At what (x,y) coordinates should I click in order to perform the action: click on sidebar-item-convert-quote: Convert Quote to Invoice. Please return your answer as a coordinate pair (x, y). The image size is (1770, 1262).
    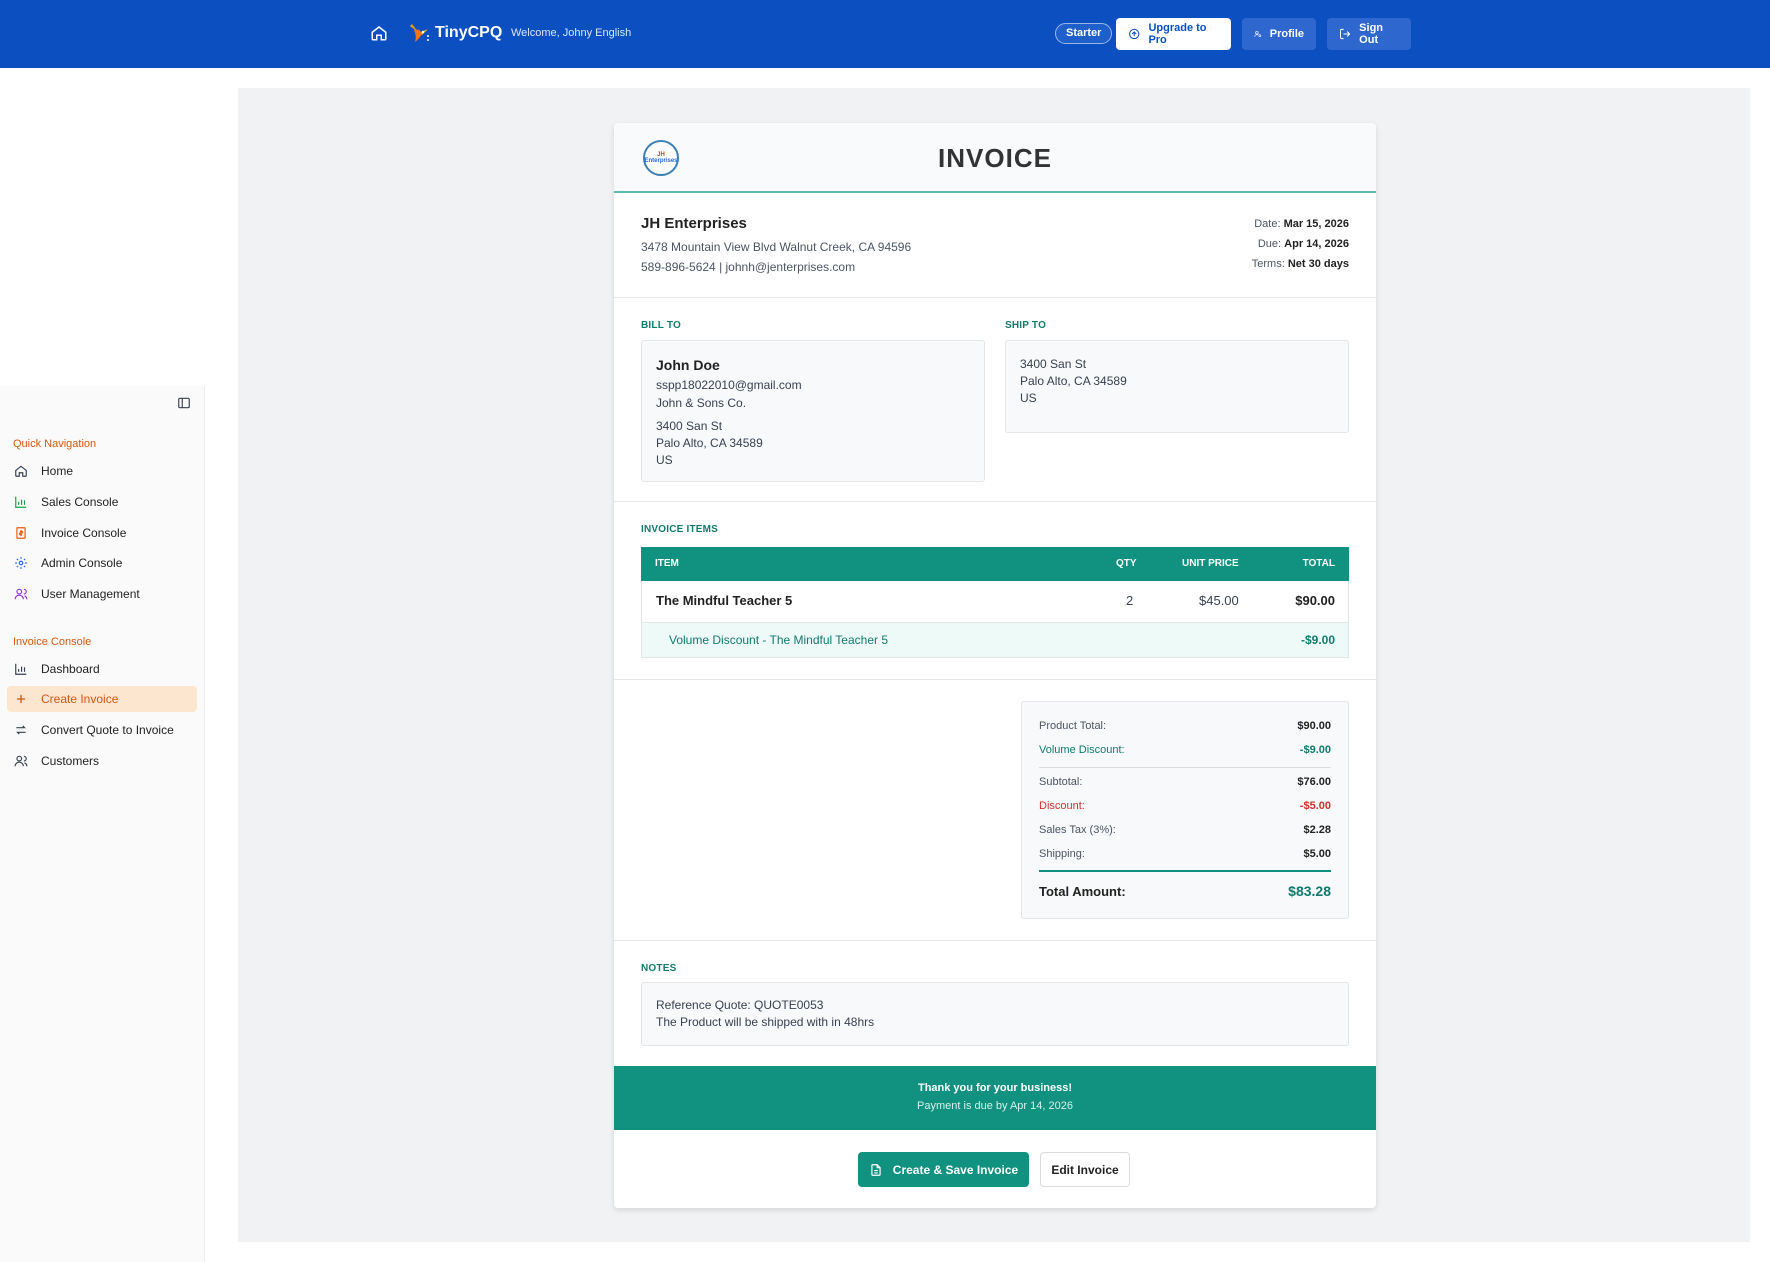
    Looking at the image, I should click on (102, 730).